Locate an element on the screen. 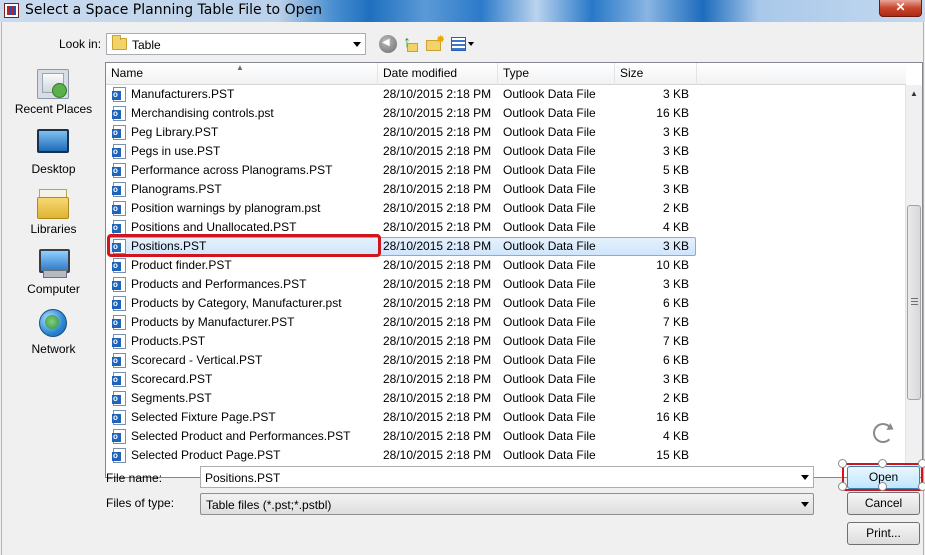  view-menu-icon is located at coordinates (463, 44).